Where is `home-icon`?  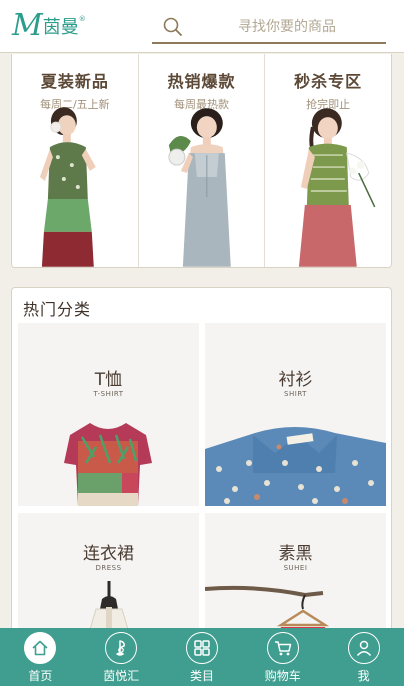 home-icon is located at coordinates (40, 648).